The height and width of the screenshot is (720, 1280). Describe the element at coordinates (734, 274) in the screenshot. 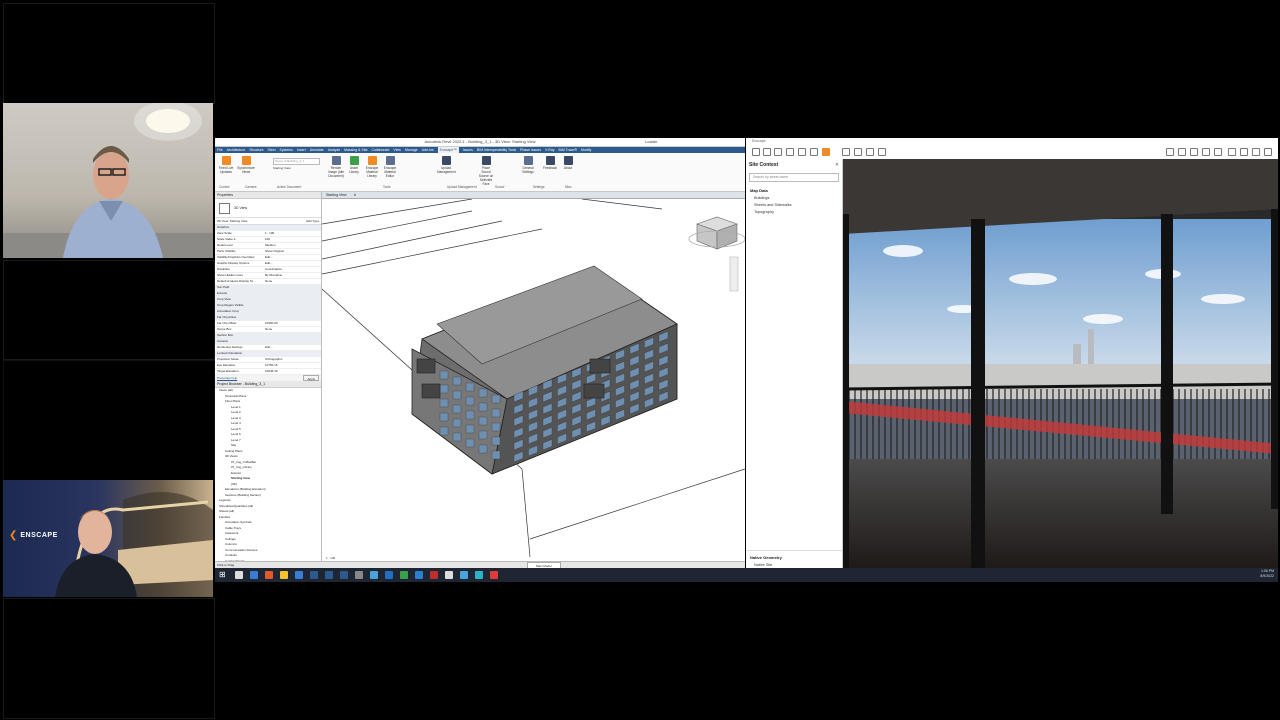

I see `navigation-bar` at that location.